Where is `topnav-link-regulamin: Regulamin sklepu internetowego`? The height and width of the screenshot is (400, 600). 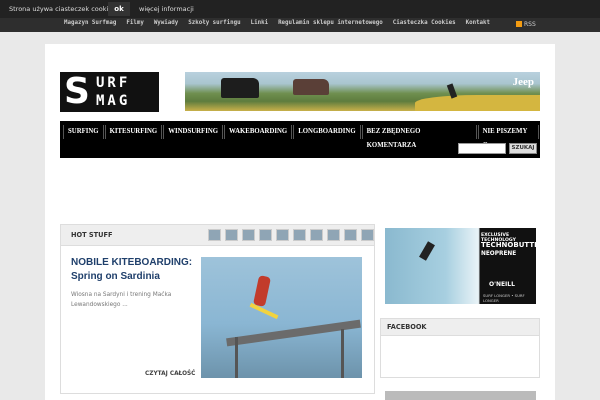 topnav-link-regulamin: Regulamin sklepu internetowego is located at coordinates (330, 23).